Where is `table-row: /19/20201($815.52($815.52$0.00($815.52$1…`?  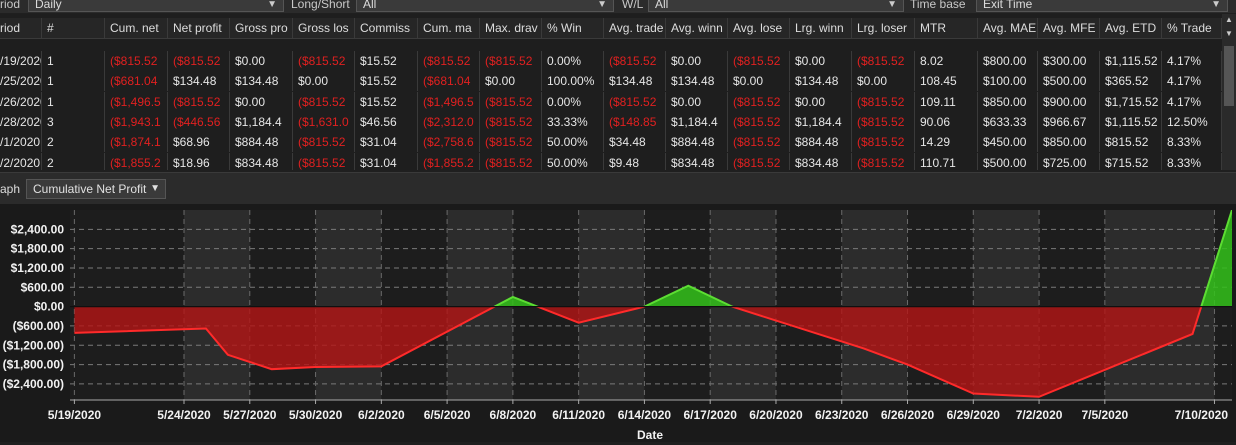
table-row: /19/20201($815.52($815.52$0.00($815.52$1… is located at coordinates (611, 61).